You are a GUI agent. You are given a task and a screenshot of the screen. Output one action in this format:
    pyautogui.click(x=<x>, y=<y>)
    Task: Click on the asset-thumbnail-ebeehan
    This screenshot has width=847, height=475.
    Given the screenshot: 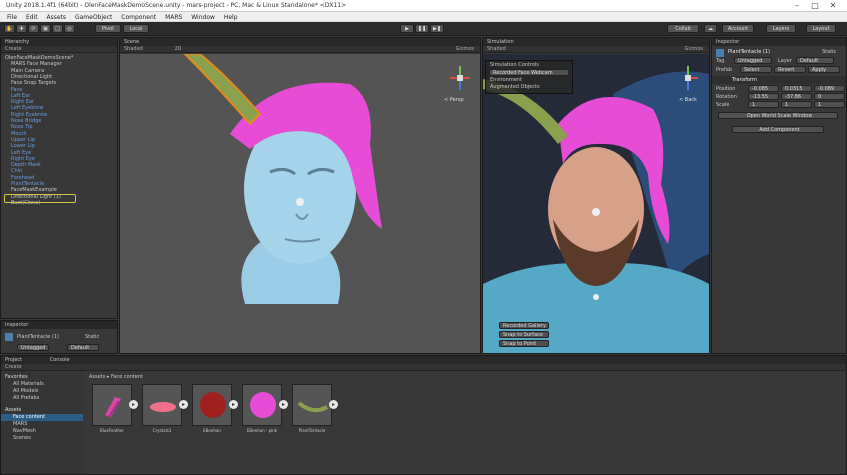 What is the action you would take?
    pyautogui.click(x=212, y=405)
    